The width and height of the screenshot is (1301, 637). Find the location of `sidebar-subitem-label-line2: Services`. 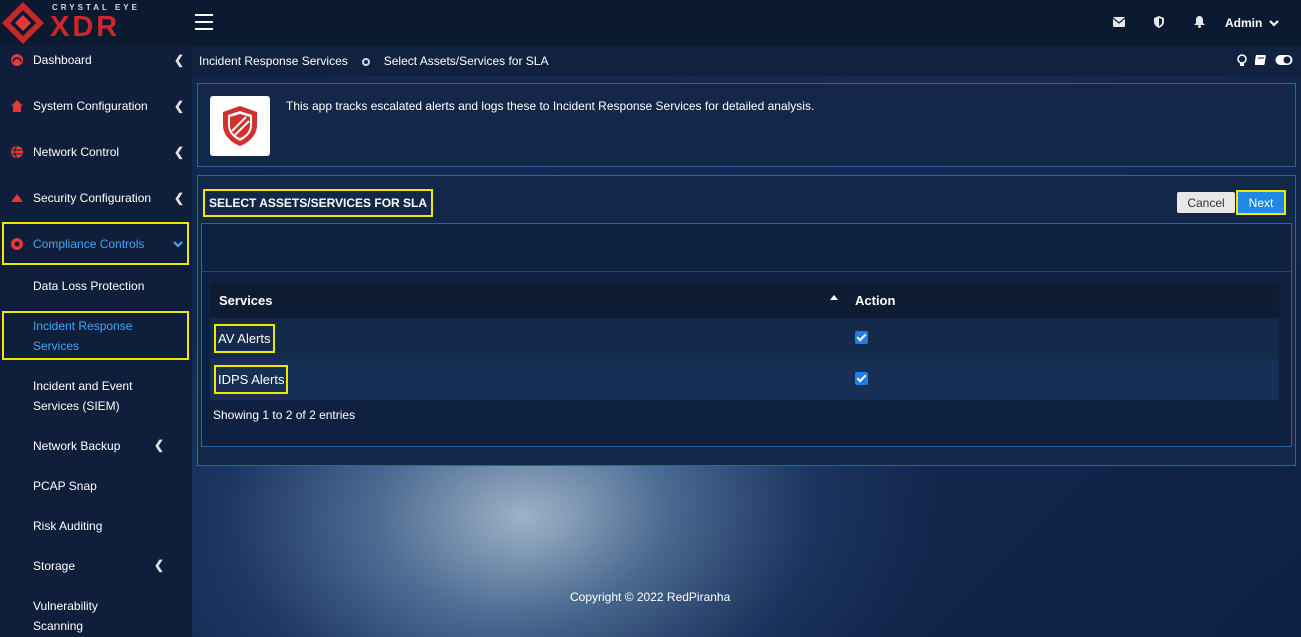

sidebar-subitem-label-line2: Services is located at coordinates (56, 346).